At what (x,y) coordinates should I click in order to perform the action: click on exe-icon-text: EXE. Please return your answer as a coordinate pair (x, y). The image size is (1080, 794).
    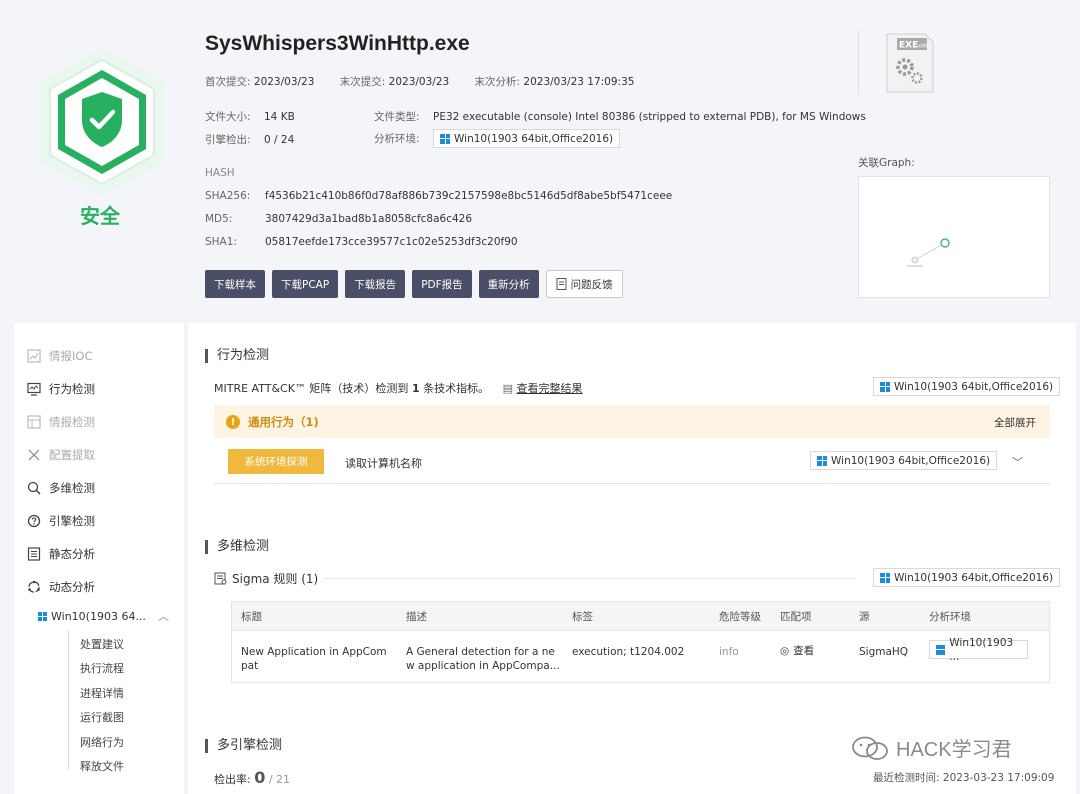
    Looking at the image, I should click on (908, 46).